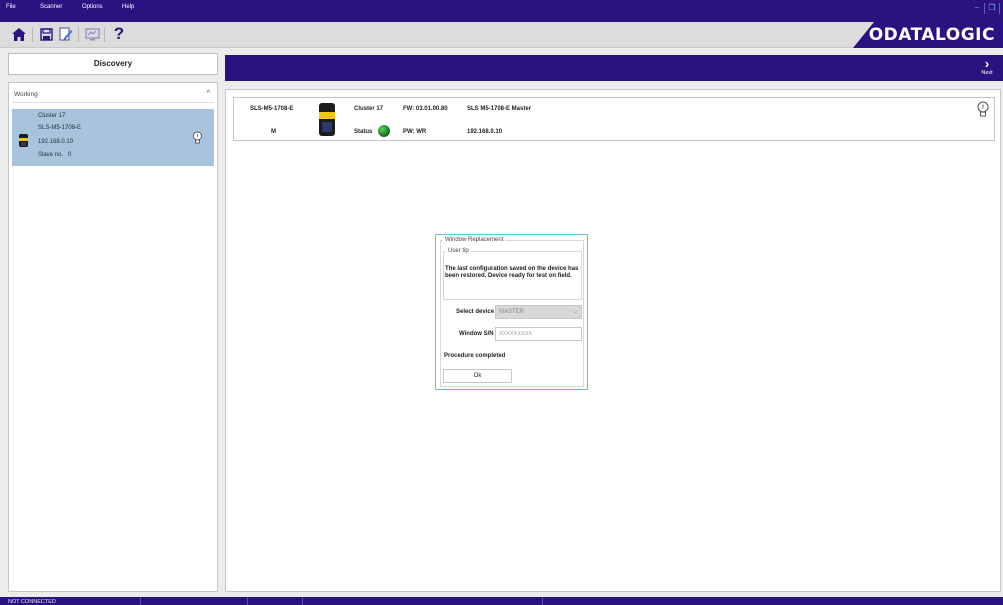 The image size is (1003, 605). Describe the element at coordinates (56, 142) in the screenshot. I see `device-ip: 192.168.0.10` at that location.